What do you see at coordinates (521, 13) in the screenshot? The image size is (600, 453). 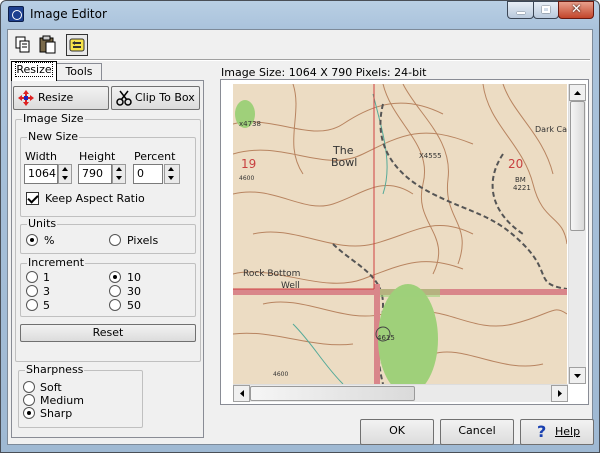 I see `minimize-icon` at bounding box center [521, 13].